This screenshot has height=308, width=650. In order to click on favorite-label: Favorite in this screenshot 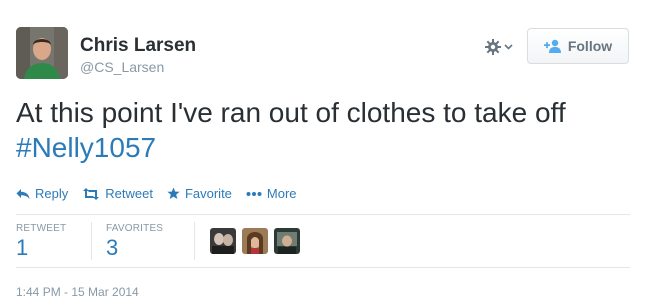, I will do `click(208, 193)`.